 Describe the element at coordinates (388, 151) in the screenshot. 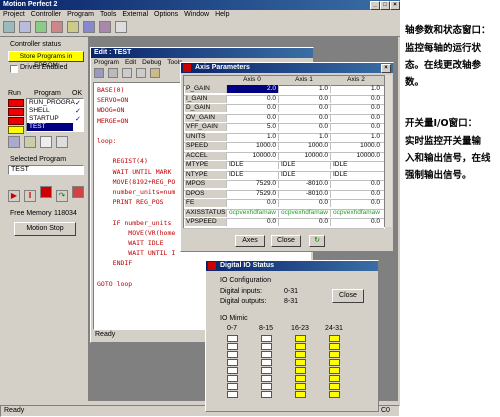

I see `axis-scrollbar` at that location.